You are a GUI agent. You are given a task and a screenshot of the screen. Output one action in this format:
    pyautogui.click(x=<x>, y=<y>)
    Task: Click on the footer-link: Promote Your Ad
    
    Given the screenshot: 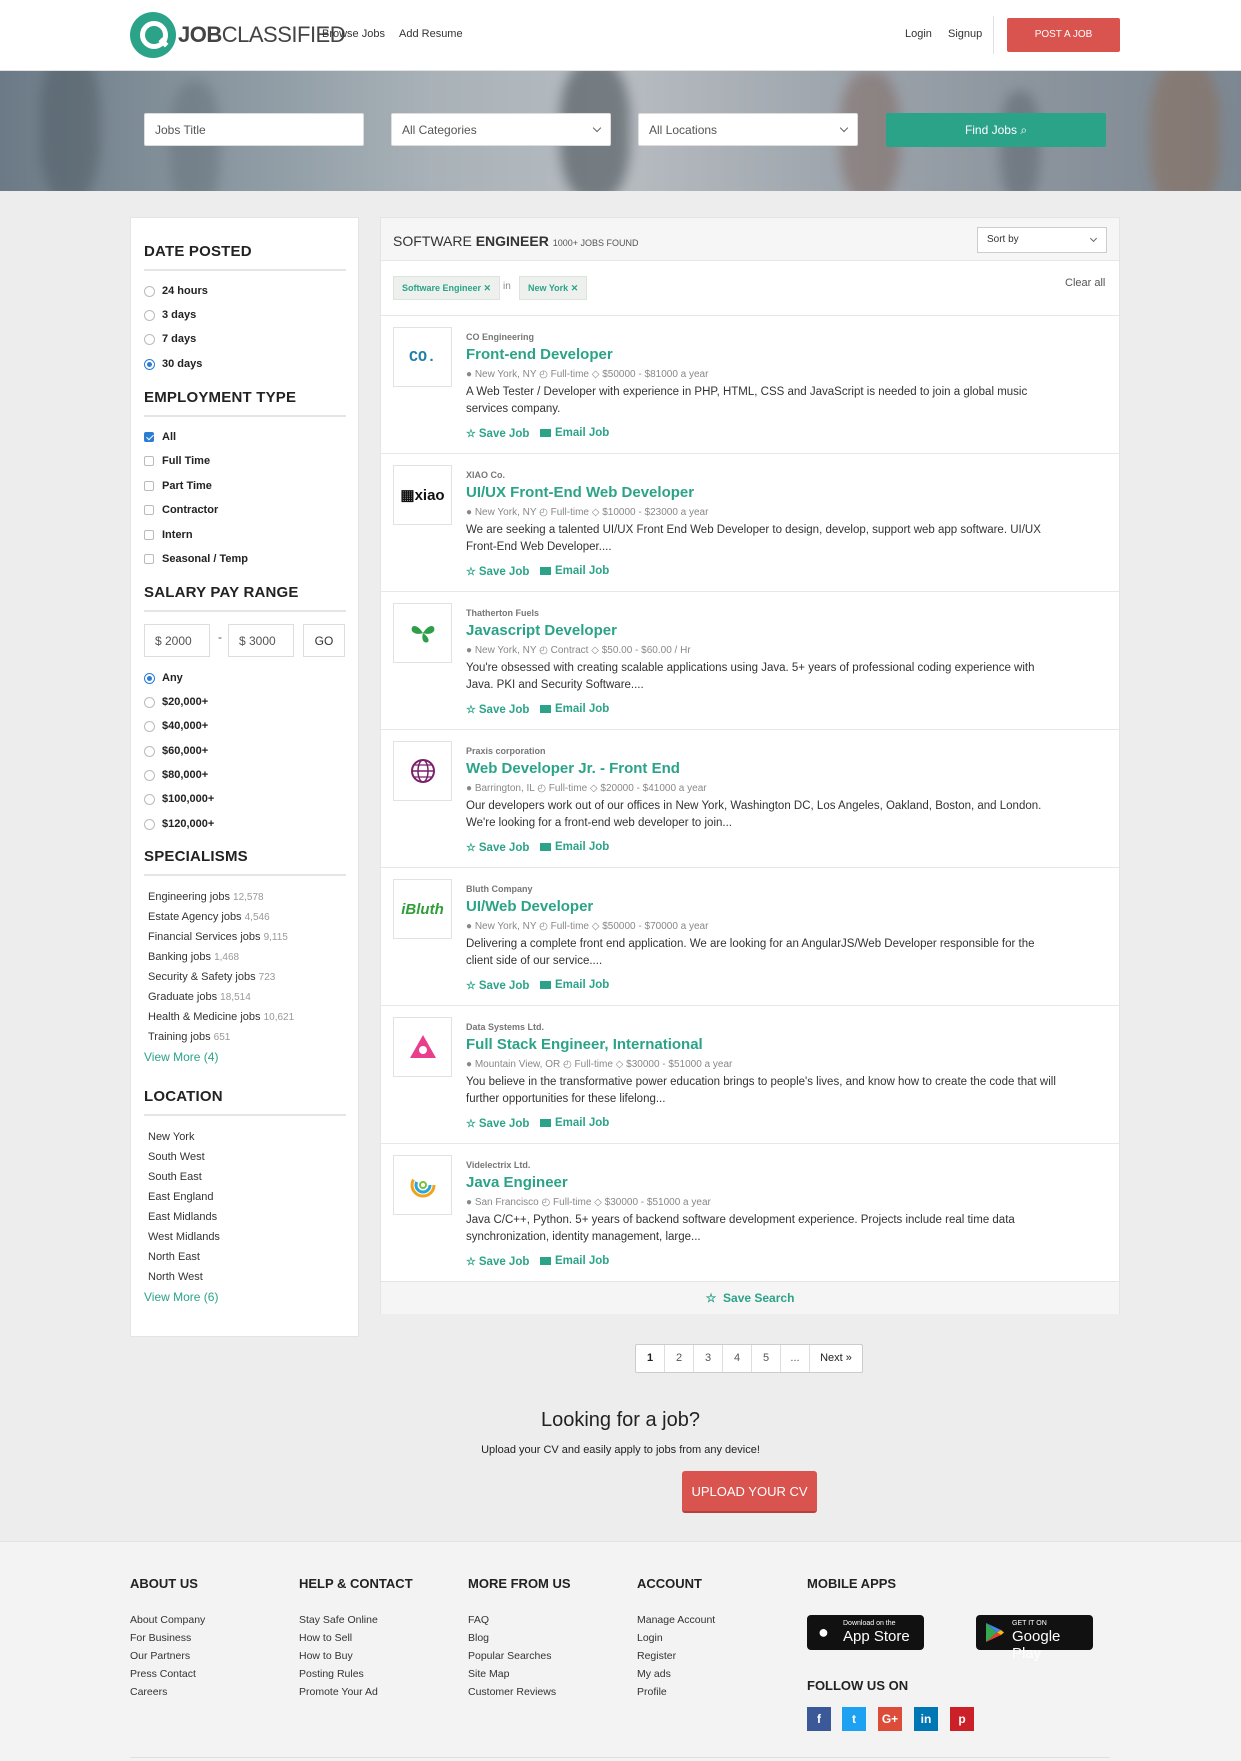 What is the action you would take?
    pyautogui.click(x=356, y=1695)
    